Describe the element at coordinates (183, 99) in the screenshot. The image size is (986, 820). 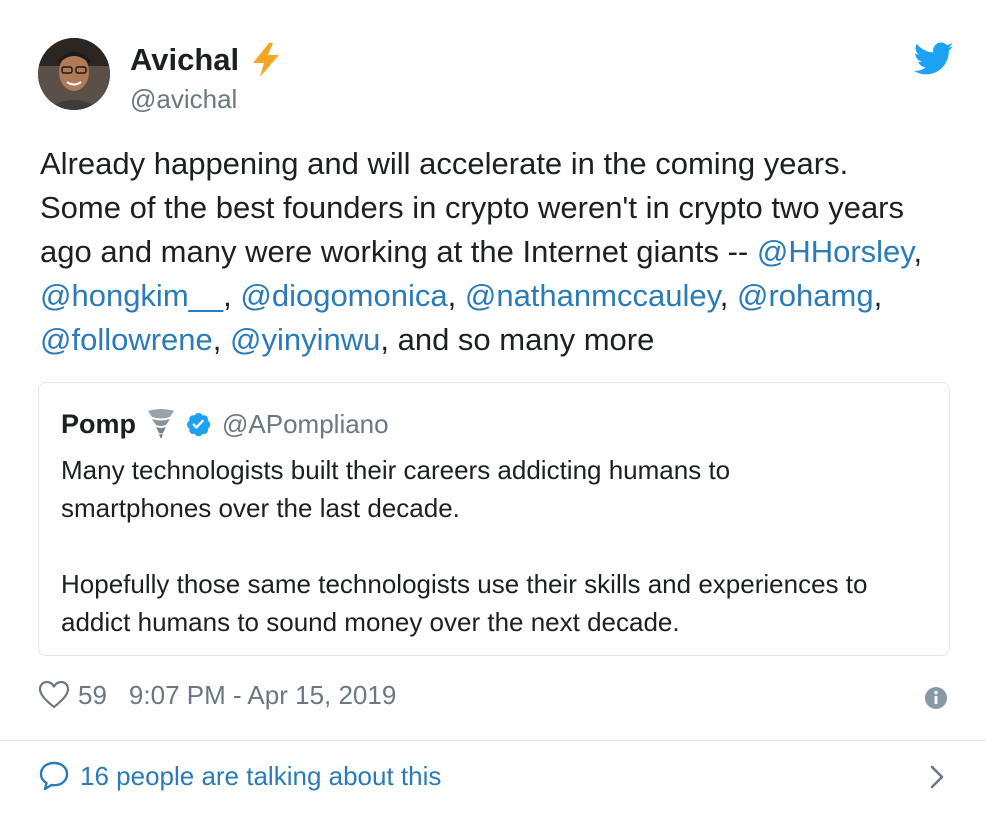
I see `author-handle: @avichal` at that location.